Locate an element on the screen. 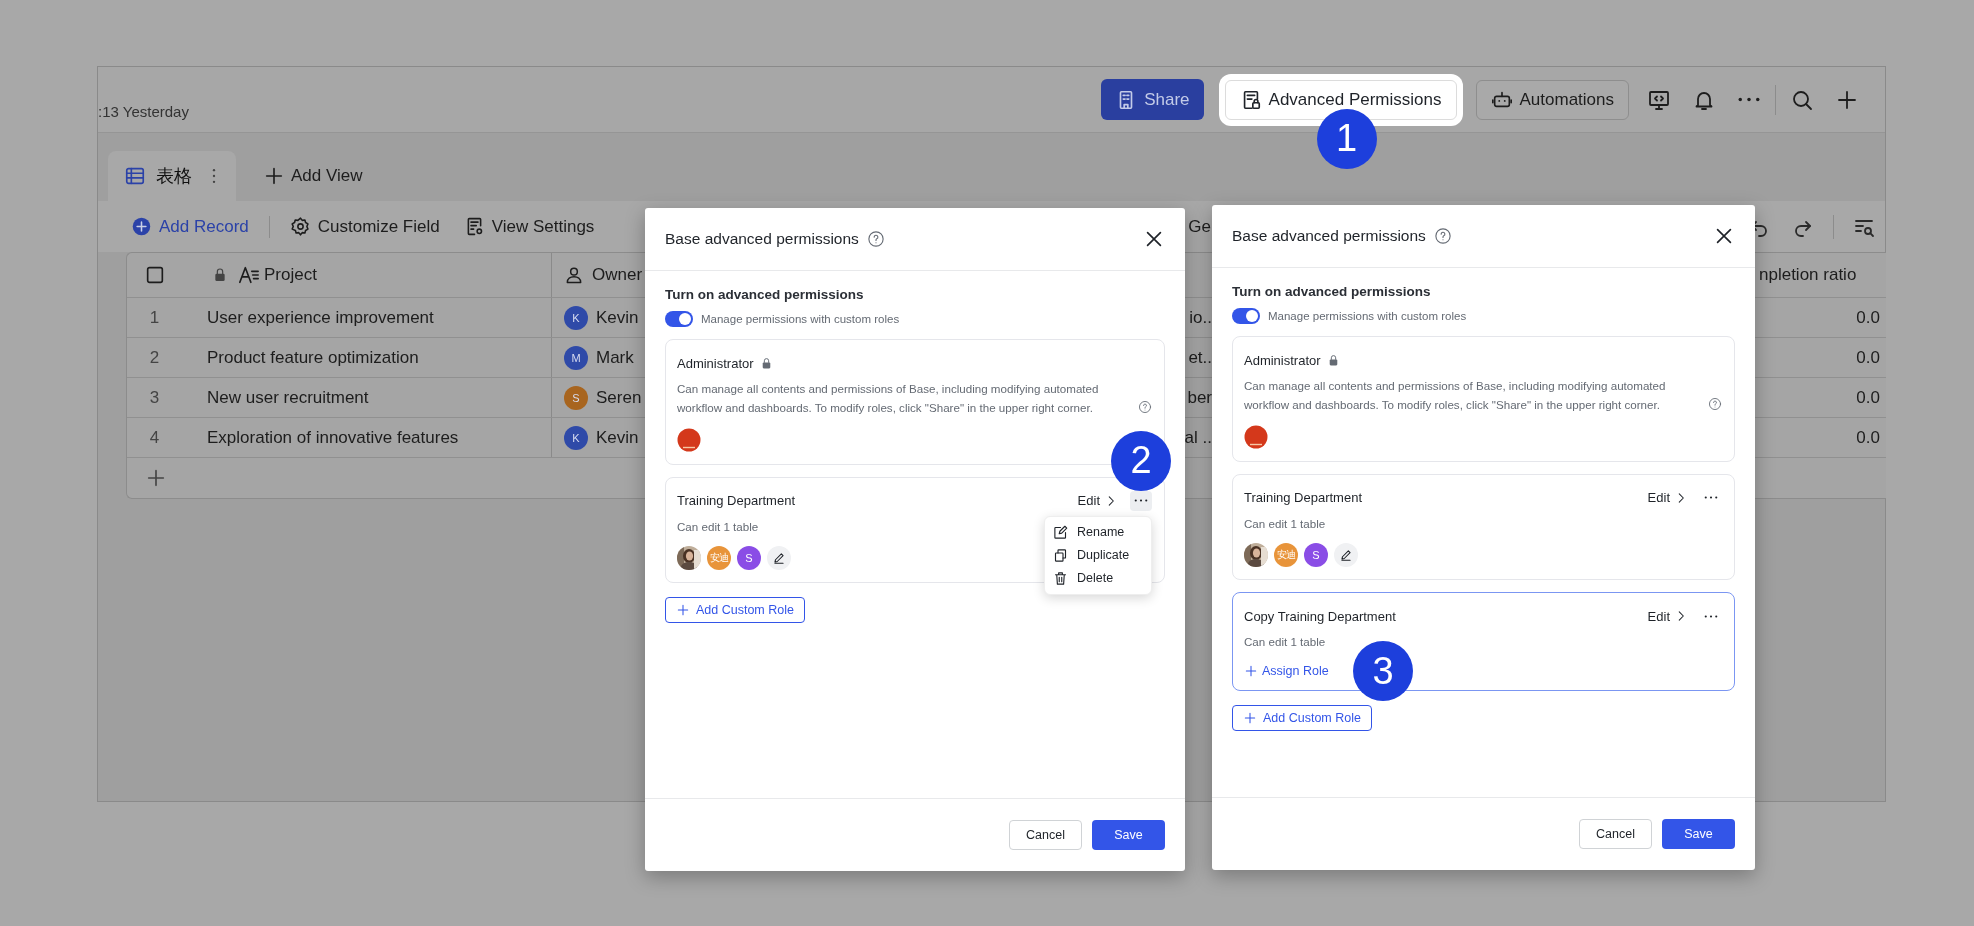  share-button: Share is located at coordinates (1152, 99).